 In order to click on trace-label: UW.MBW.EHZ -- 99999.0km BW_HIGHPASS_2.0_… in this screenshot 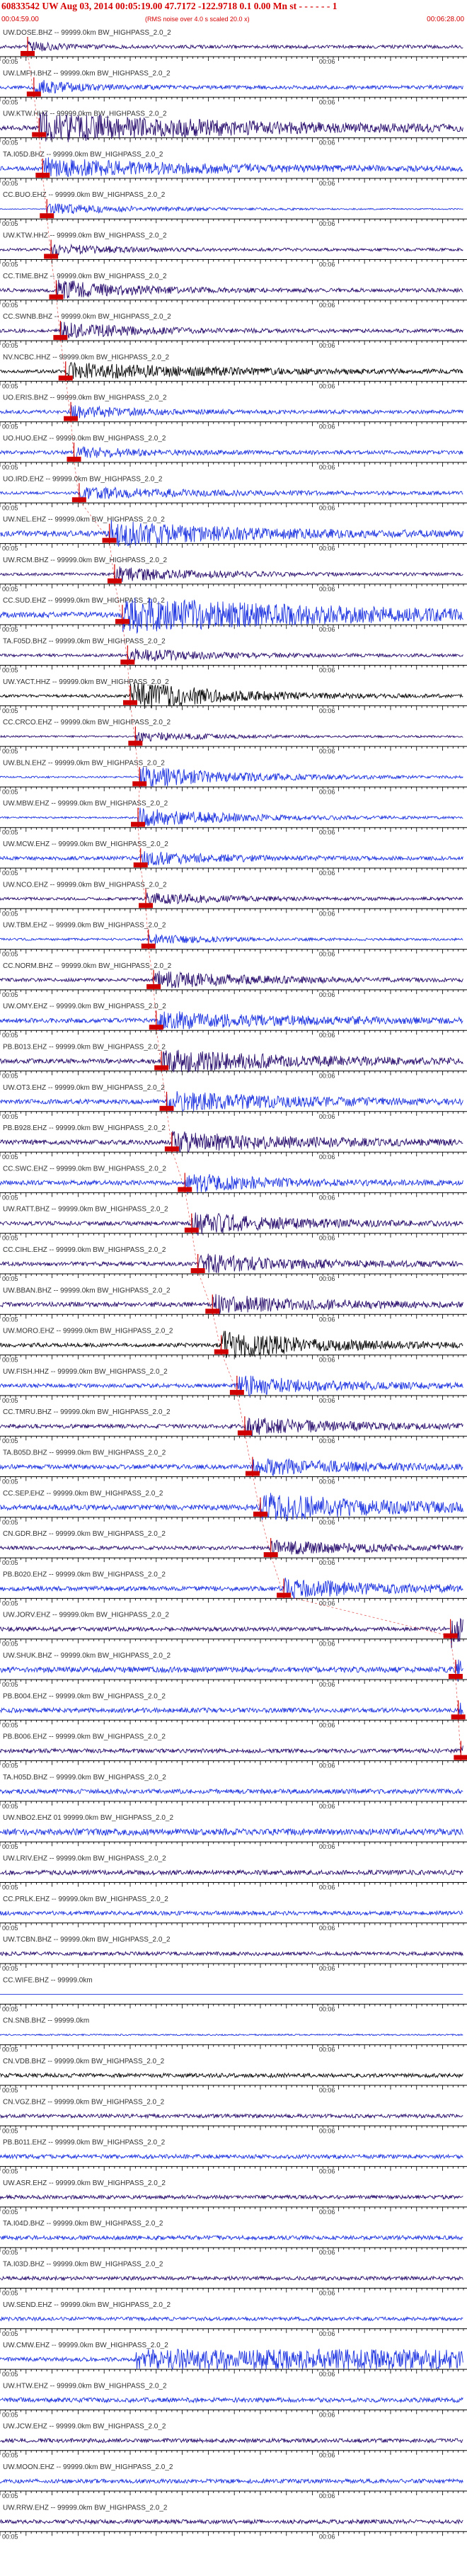, I will do `click(85, 804)`.